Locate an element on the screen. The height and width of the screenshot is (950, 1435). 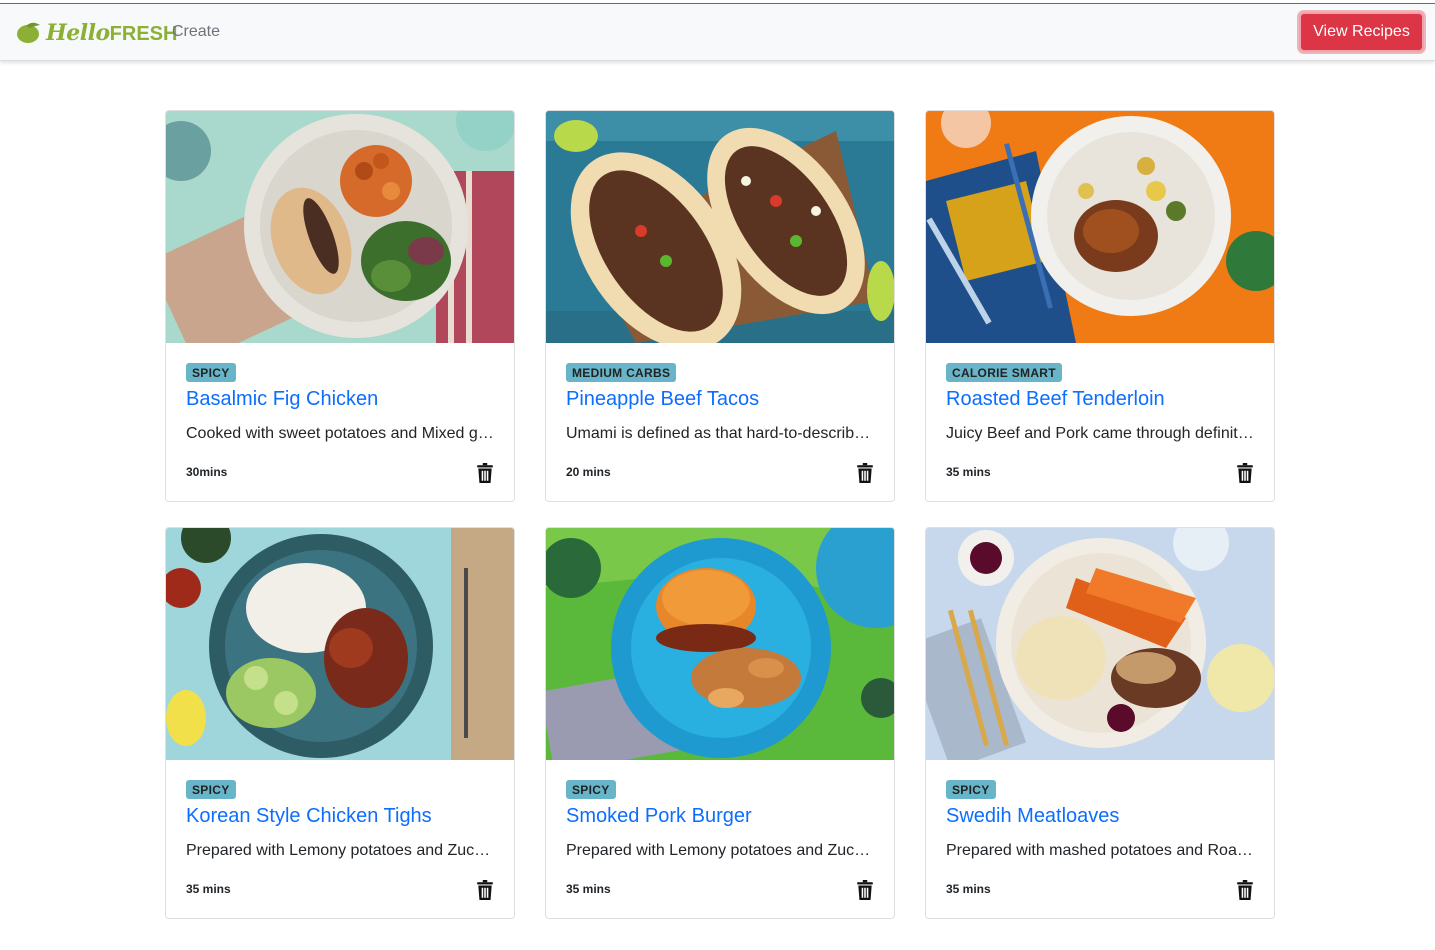
tag-badge: CALORIE SMART is located at coordinates (1004, 372).